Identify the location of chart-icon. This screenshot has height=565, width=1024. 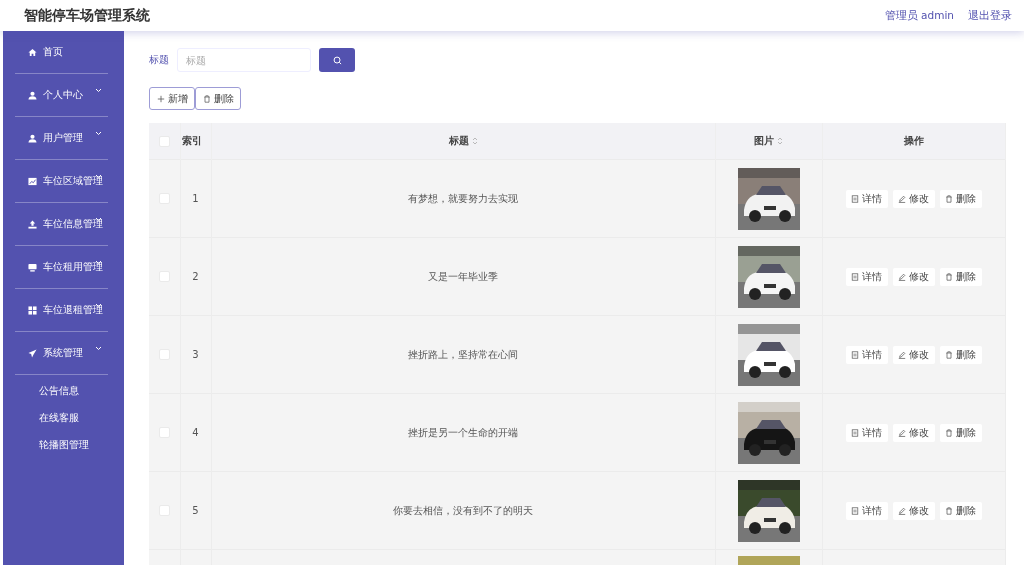
(32, 181).